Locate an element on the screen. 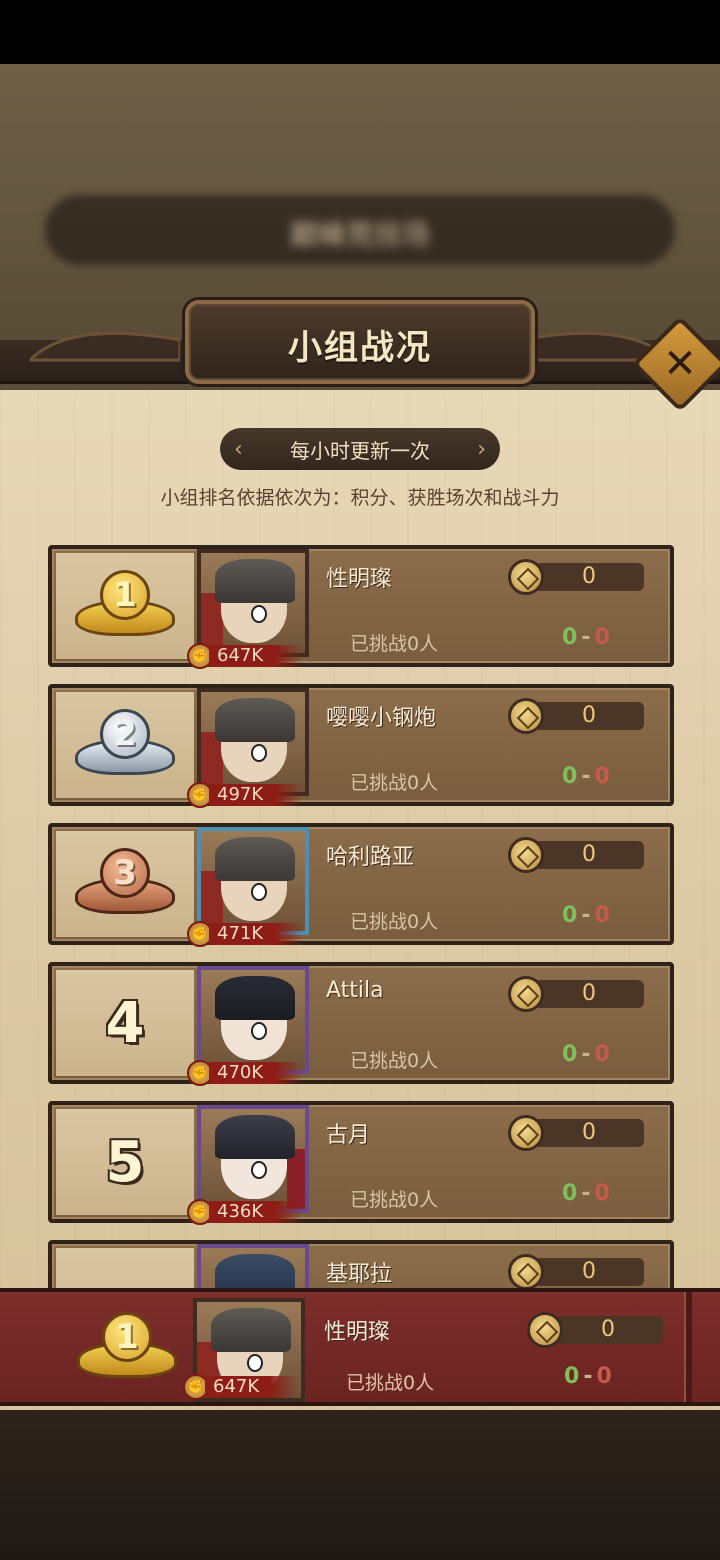  power-value: 436K is located at coordinates (256, 1212).